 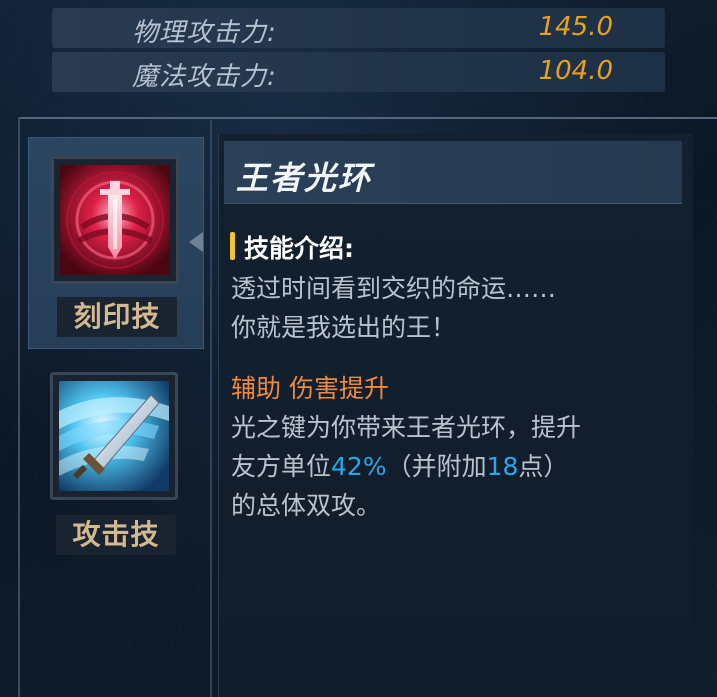 I want to click on stat-value: 104.0, so click(x=575, y=71).